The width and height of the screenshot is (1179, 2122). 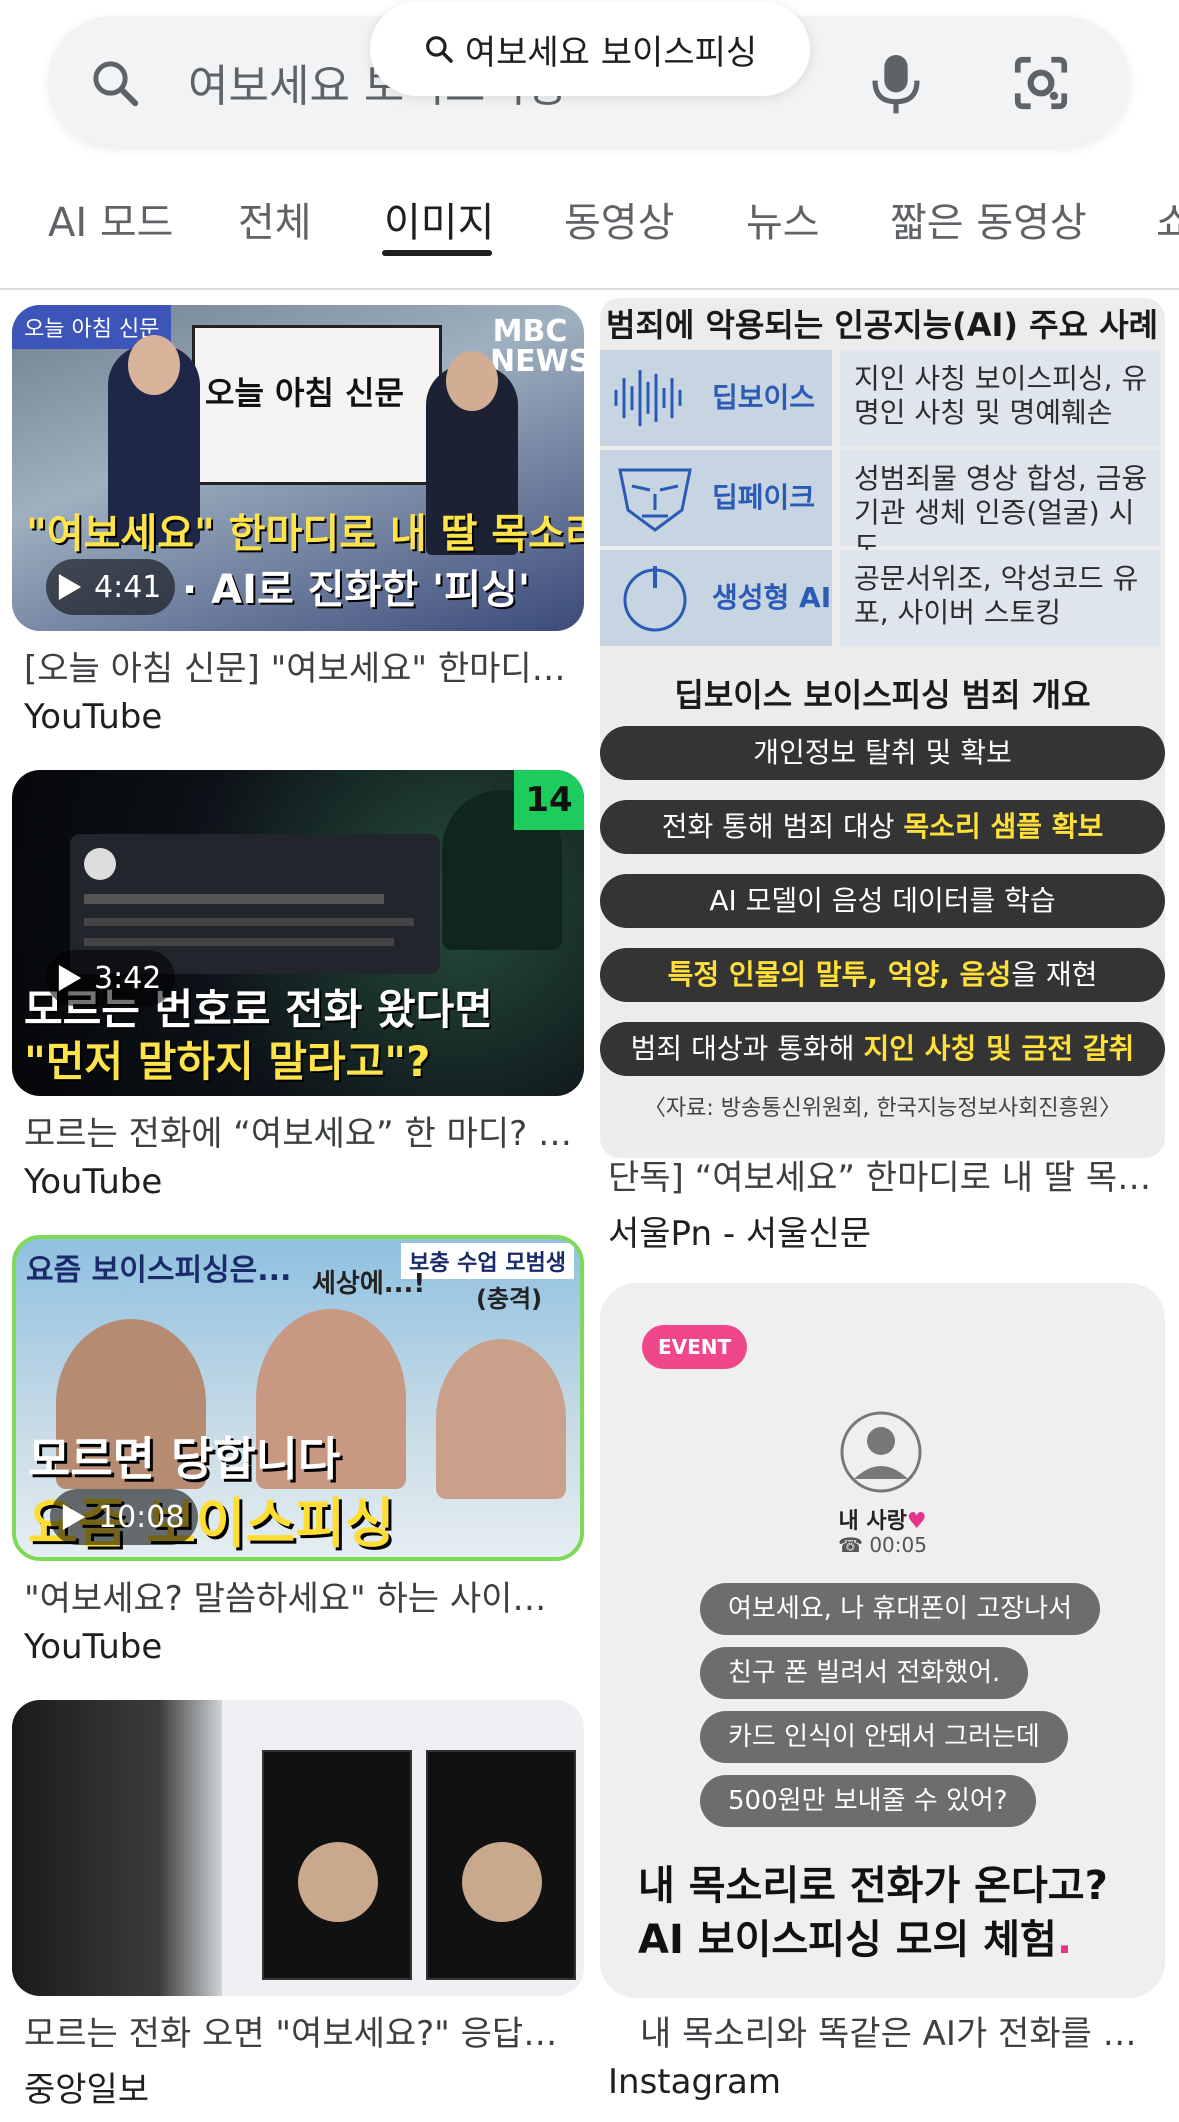 What do you see at coordinates (872, 1521) in the screenshot?
I see `contact-name: 내 사랑` at bounding box center [872, 1521].